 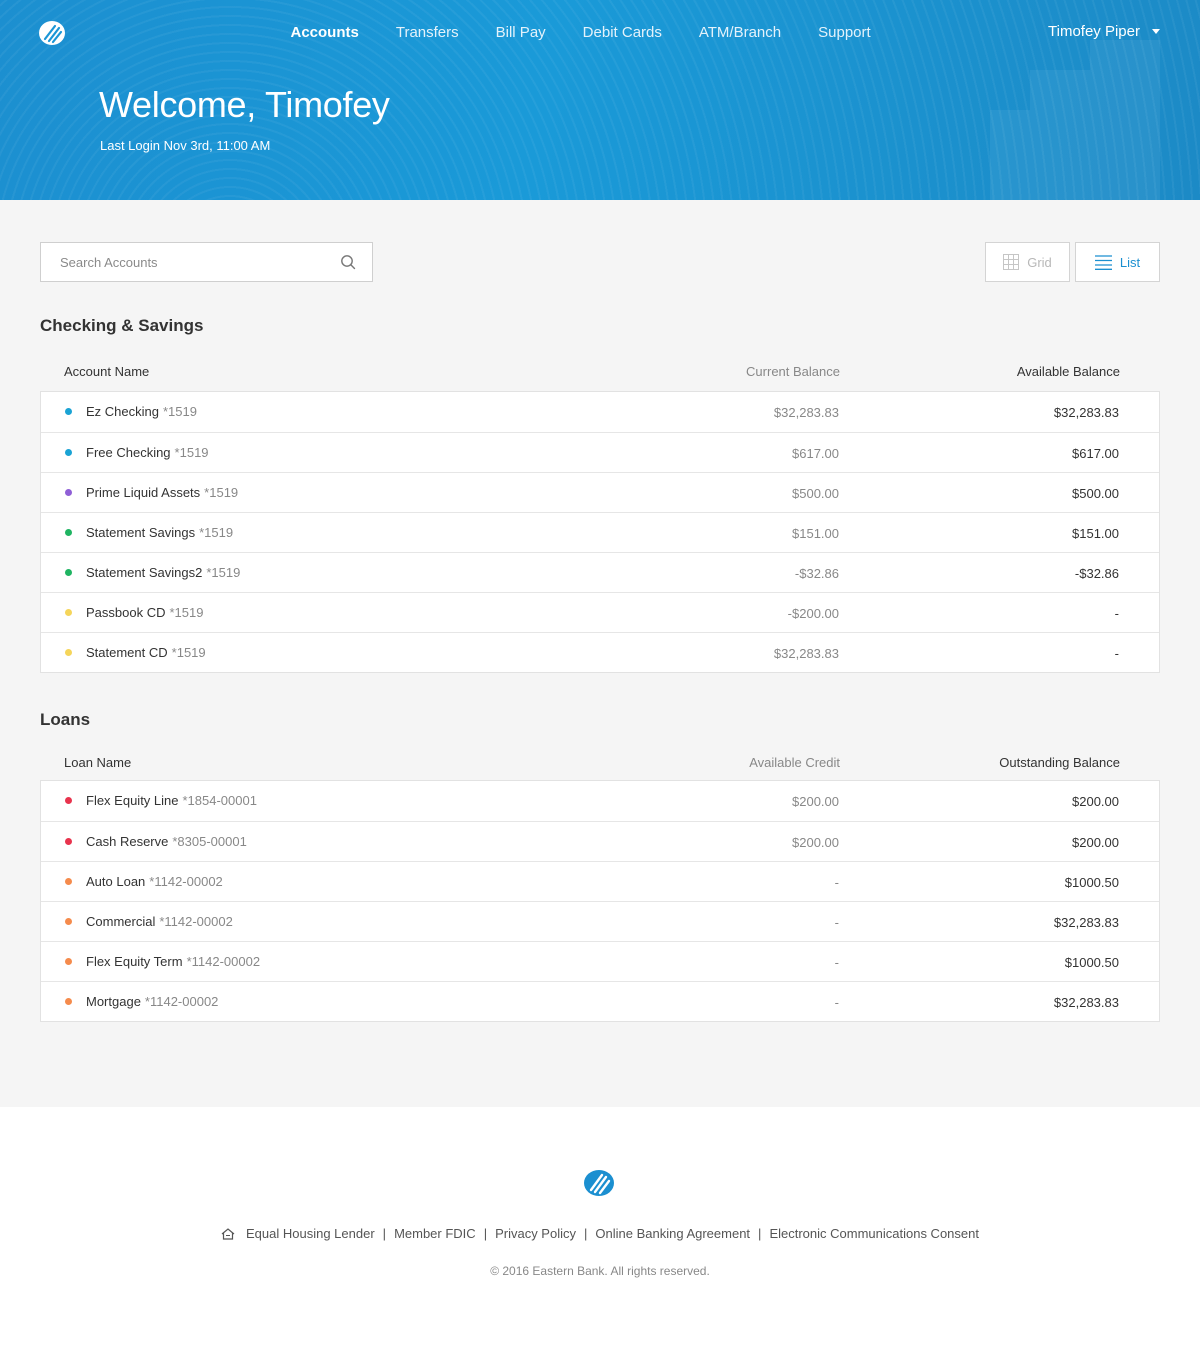 What do you see at coordinates (1117, 262) in the screenshot?
I see `list-view-button: List` at bounding box center [1117, 262].